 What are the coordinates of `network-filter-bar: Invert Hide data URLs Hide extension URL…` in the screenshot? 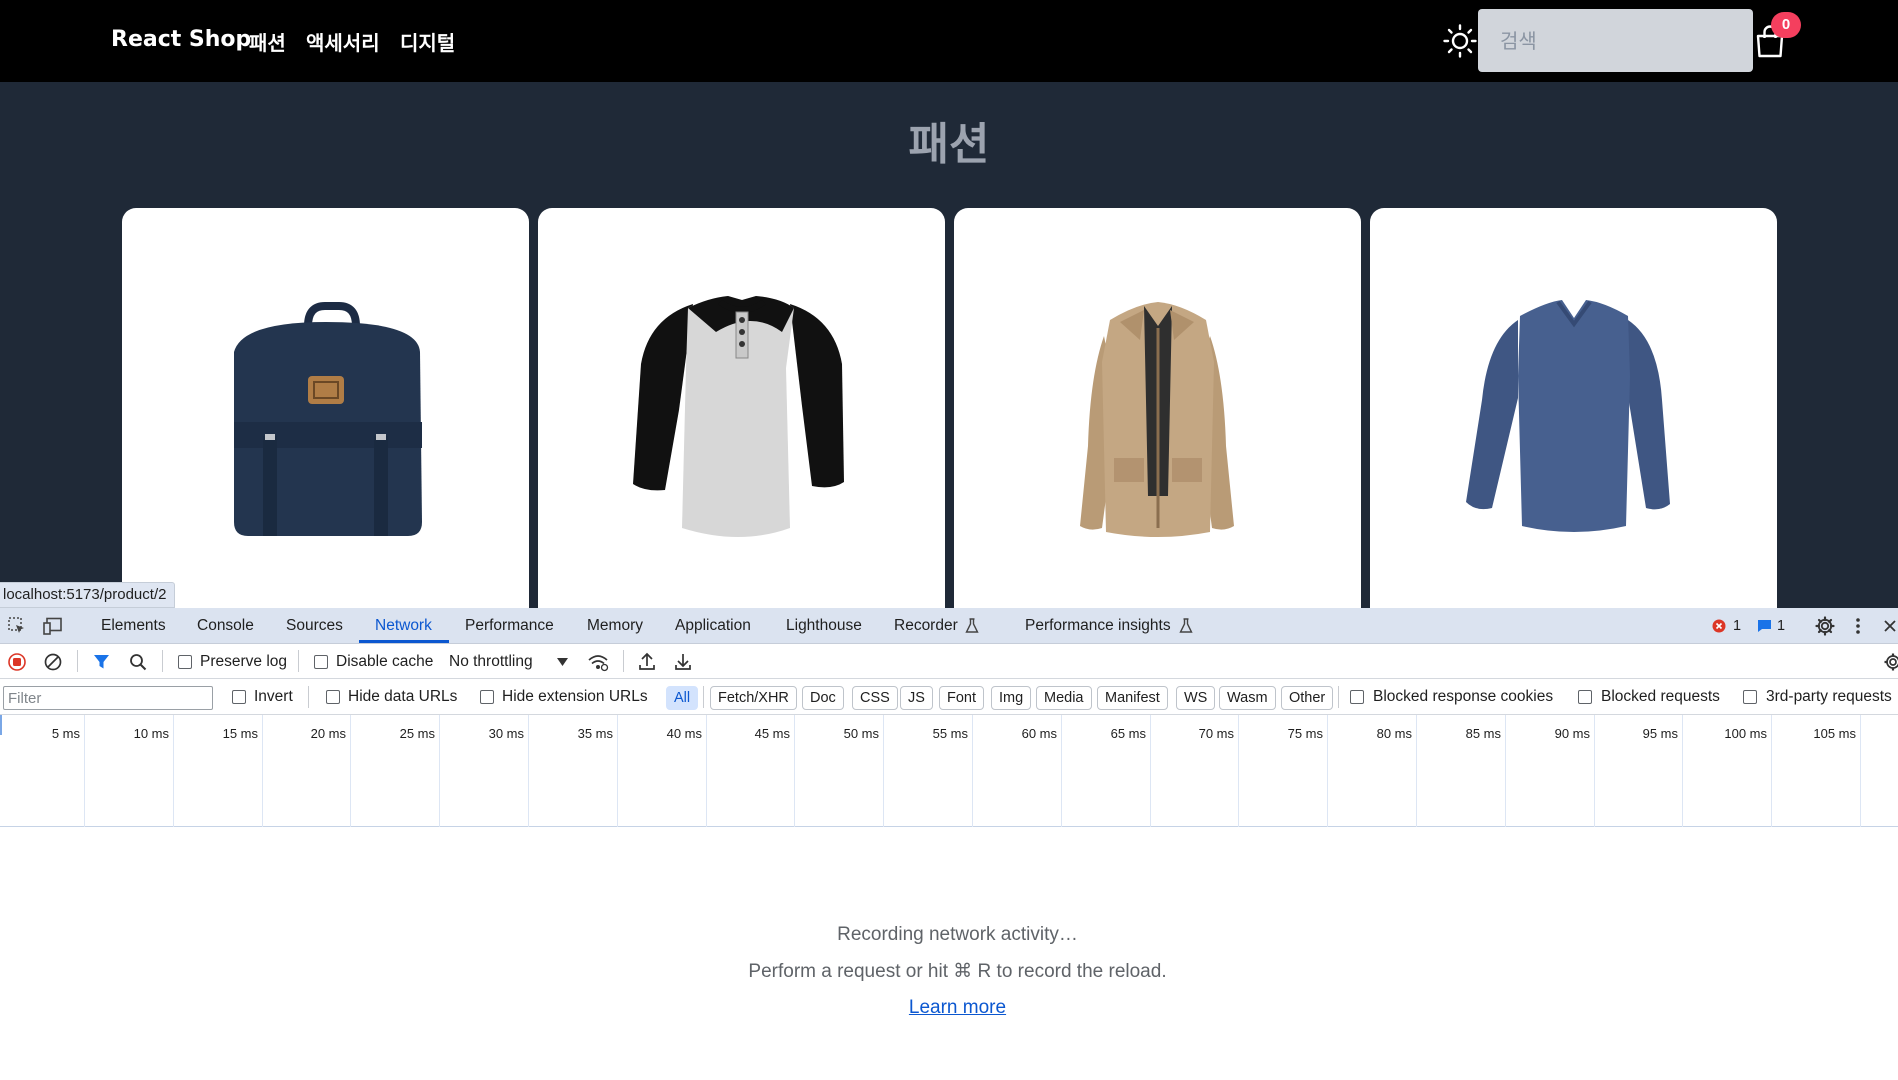 It's located at (949, 697).